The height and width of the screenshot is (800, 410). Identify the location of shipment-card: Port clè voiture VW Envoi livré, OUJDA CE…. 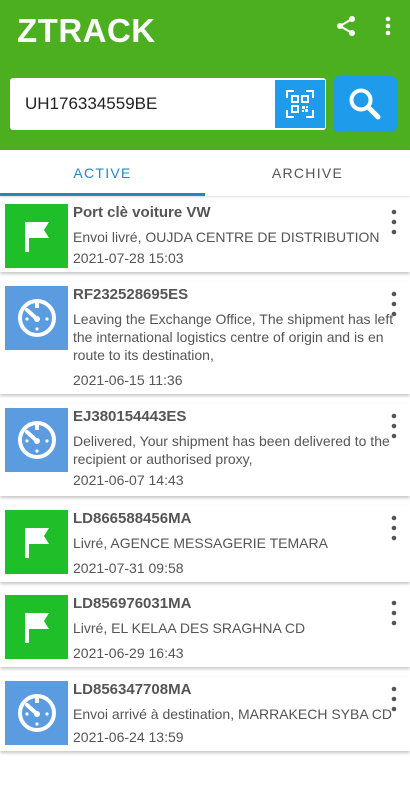
(205, 236).